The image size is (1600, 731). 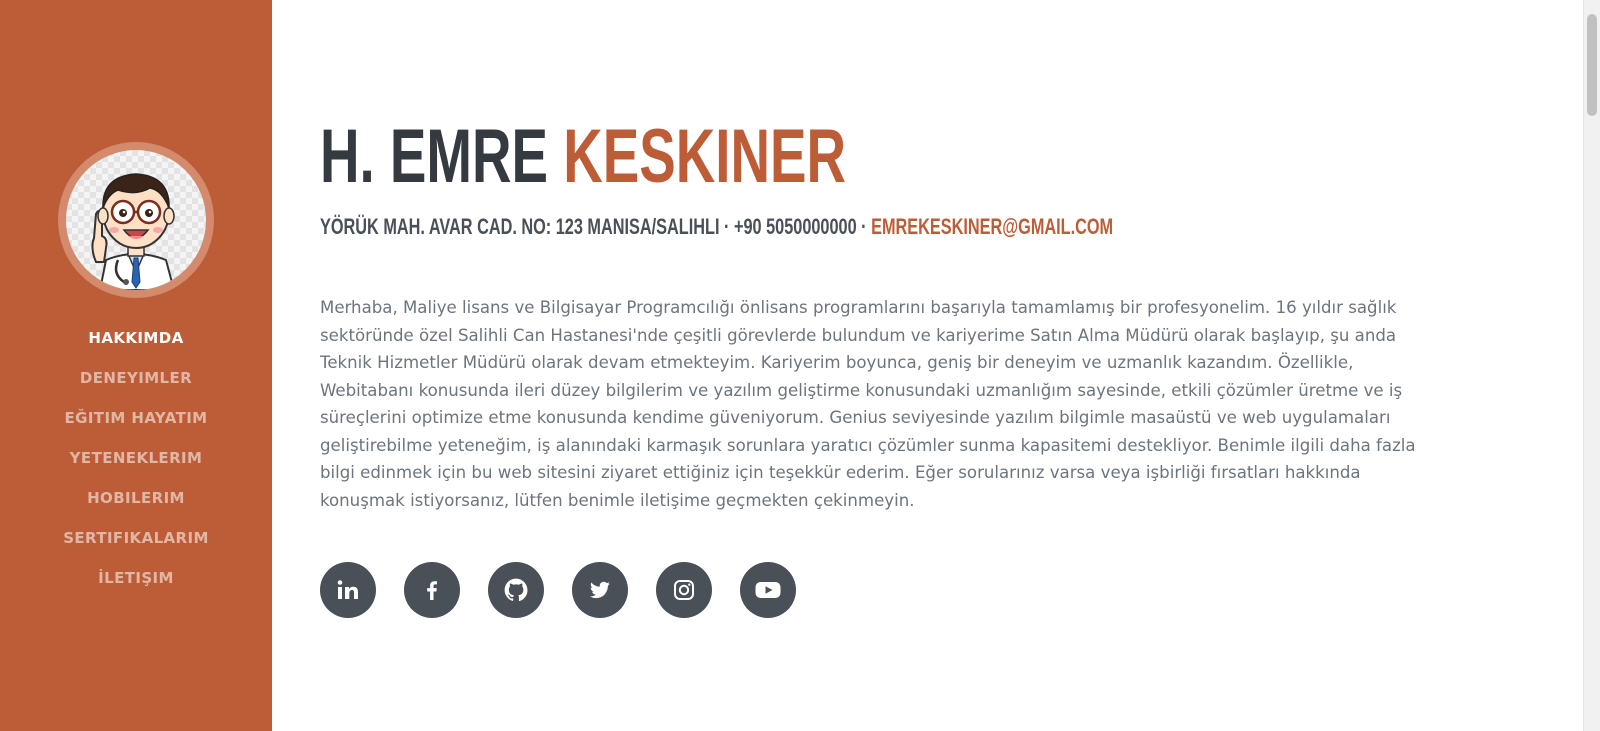 I want to click on last-name: KESKINER, so click(x=705, y=156).